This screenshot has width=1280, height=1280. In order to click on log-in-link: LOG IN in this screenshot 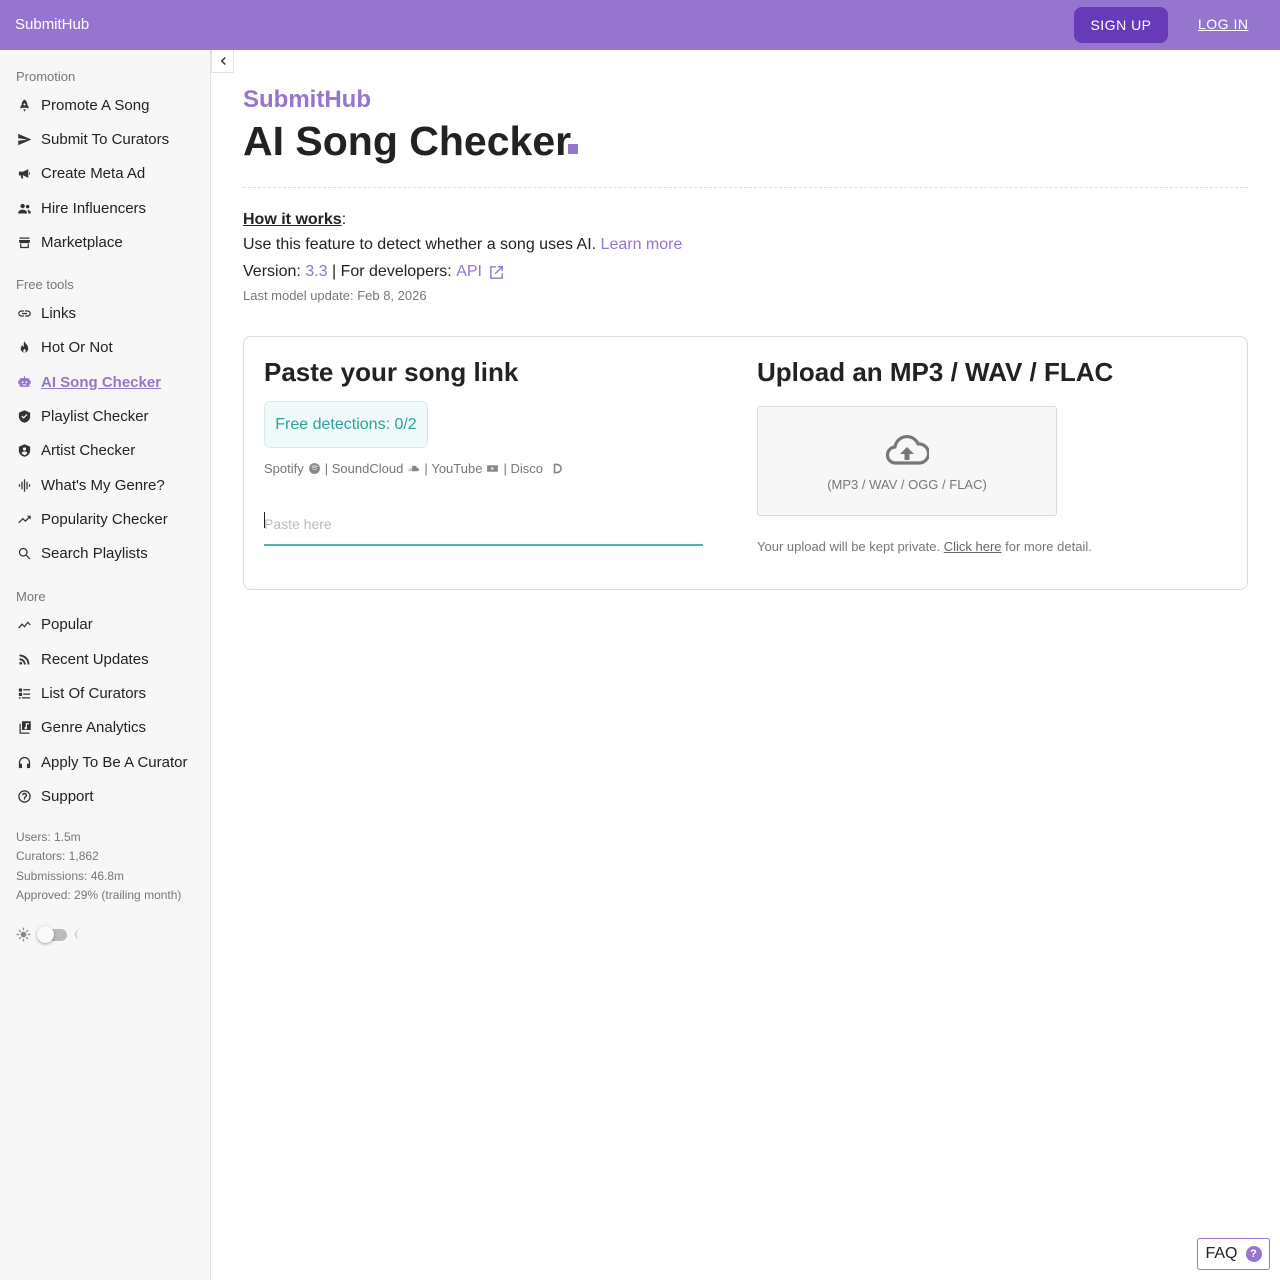, I will do `click(1223, 24)`.